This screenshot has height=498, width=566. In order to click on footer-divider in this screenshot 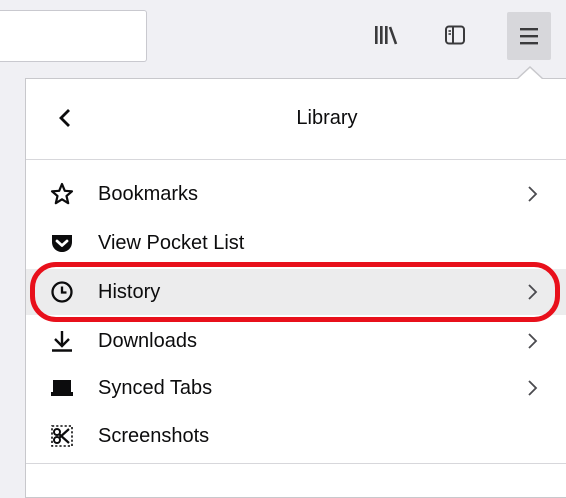, I will do `click(296, 463)`.